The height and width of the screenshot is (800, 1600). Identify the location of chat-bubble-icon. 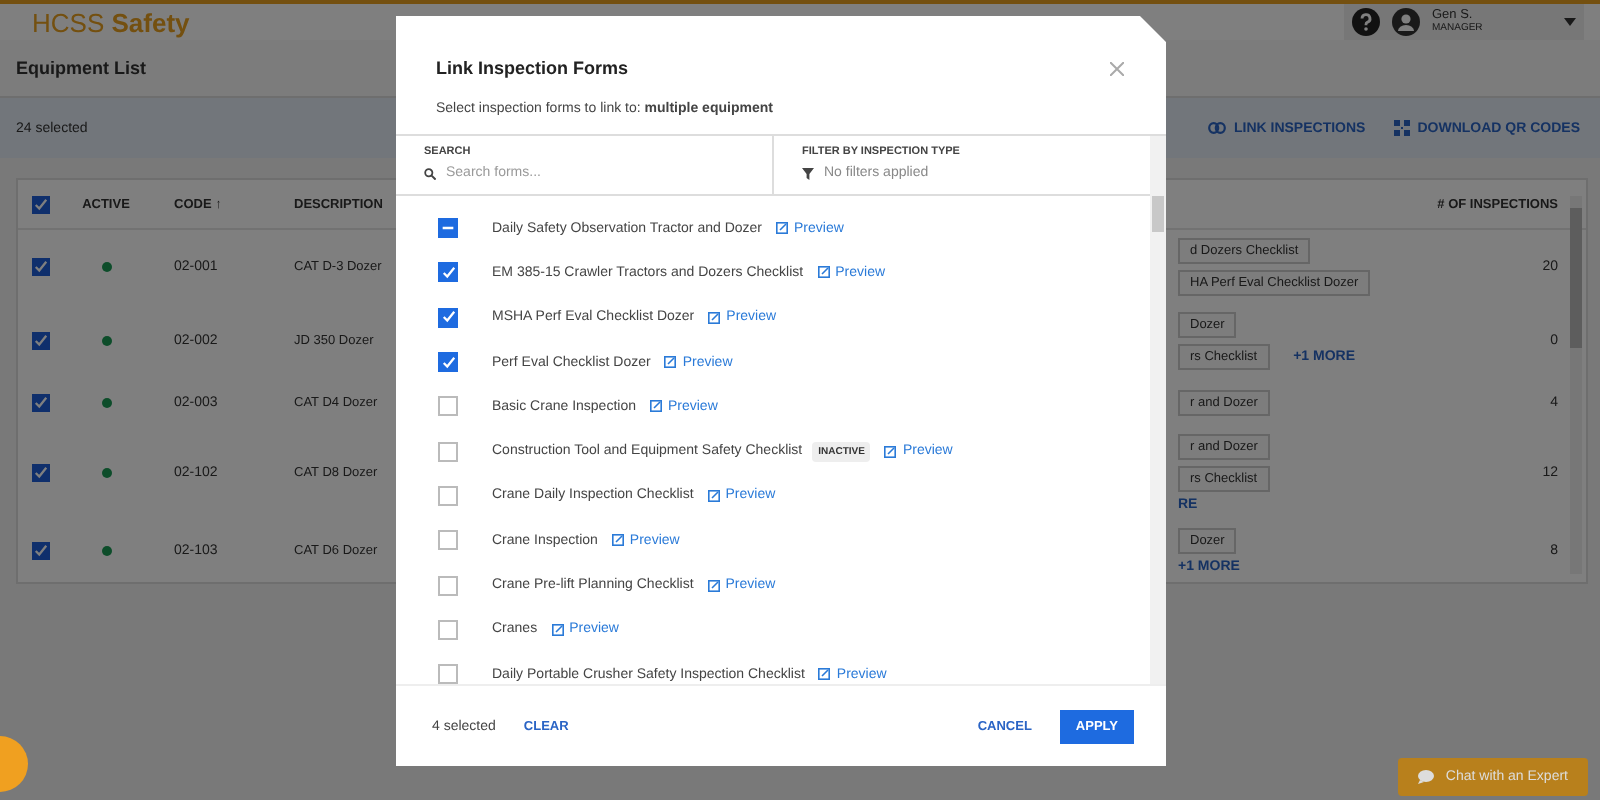
(1425, 777).